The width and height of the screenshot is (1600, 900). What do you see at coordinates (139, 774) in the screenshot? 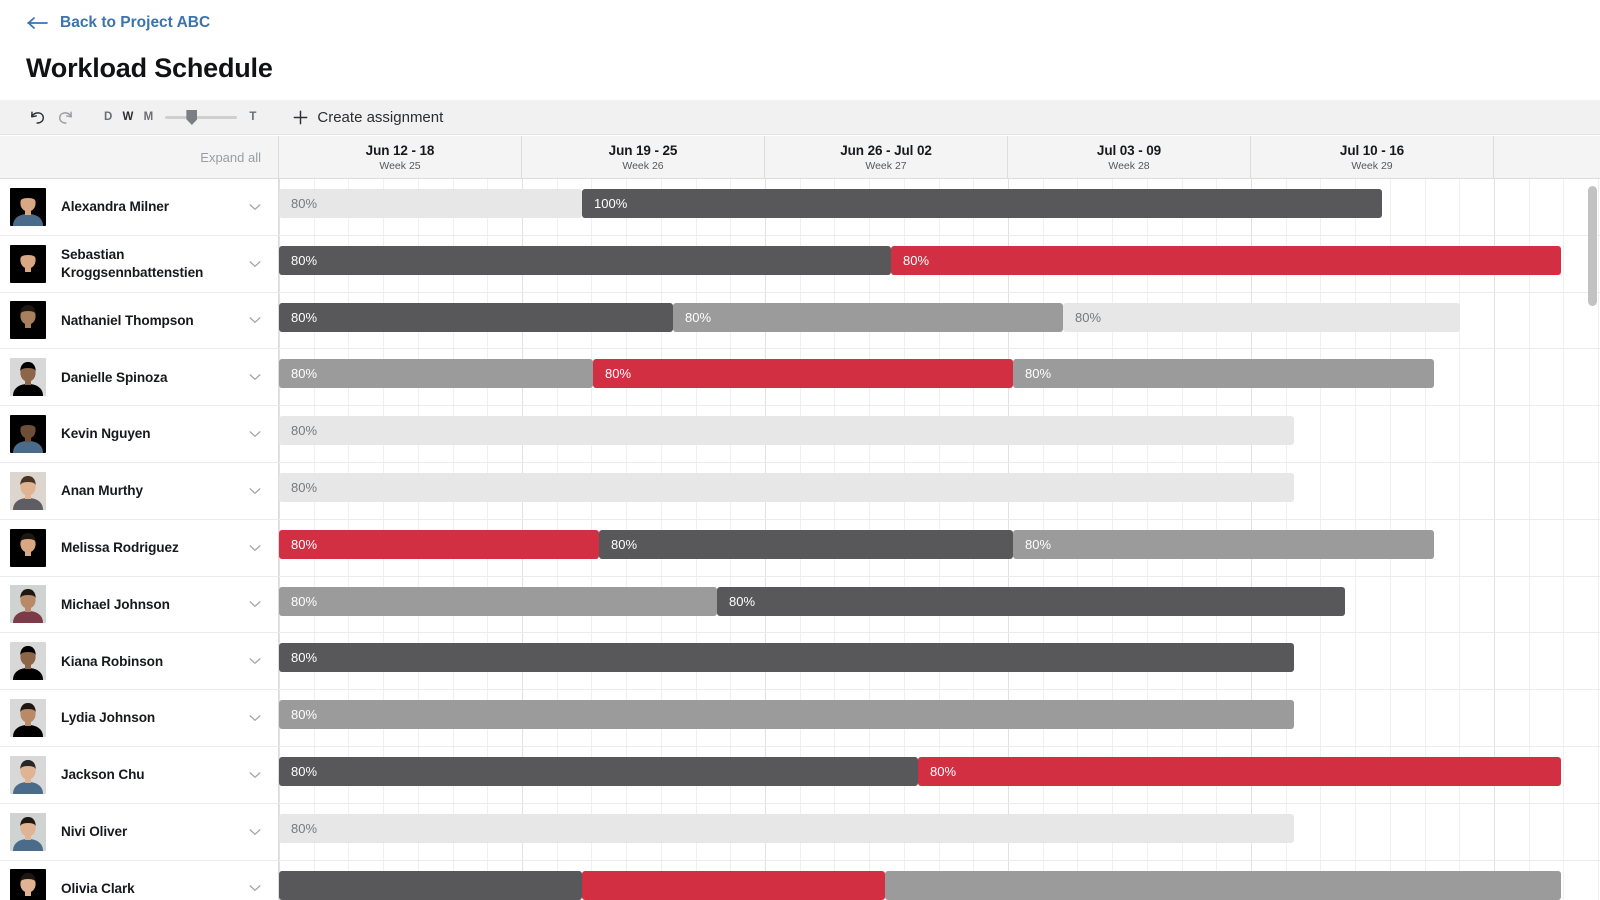
I see `resource-cell: Jackson Chu` at bounding box center [139, 774].